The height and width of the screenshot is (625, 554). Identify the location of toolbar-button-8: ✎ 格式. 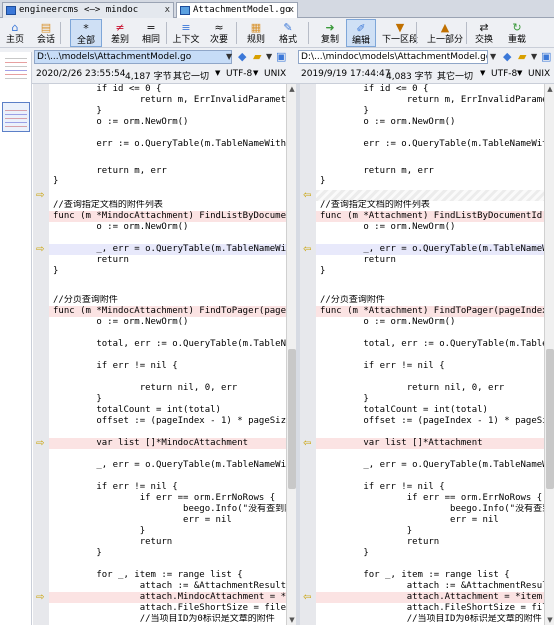
(288, 33).